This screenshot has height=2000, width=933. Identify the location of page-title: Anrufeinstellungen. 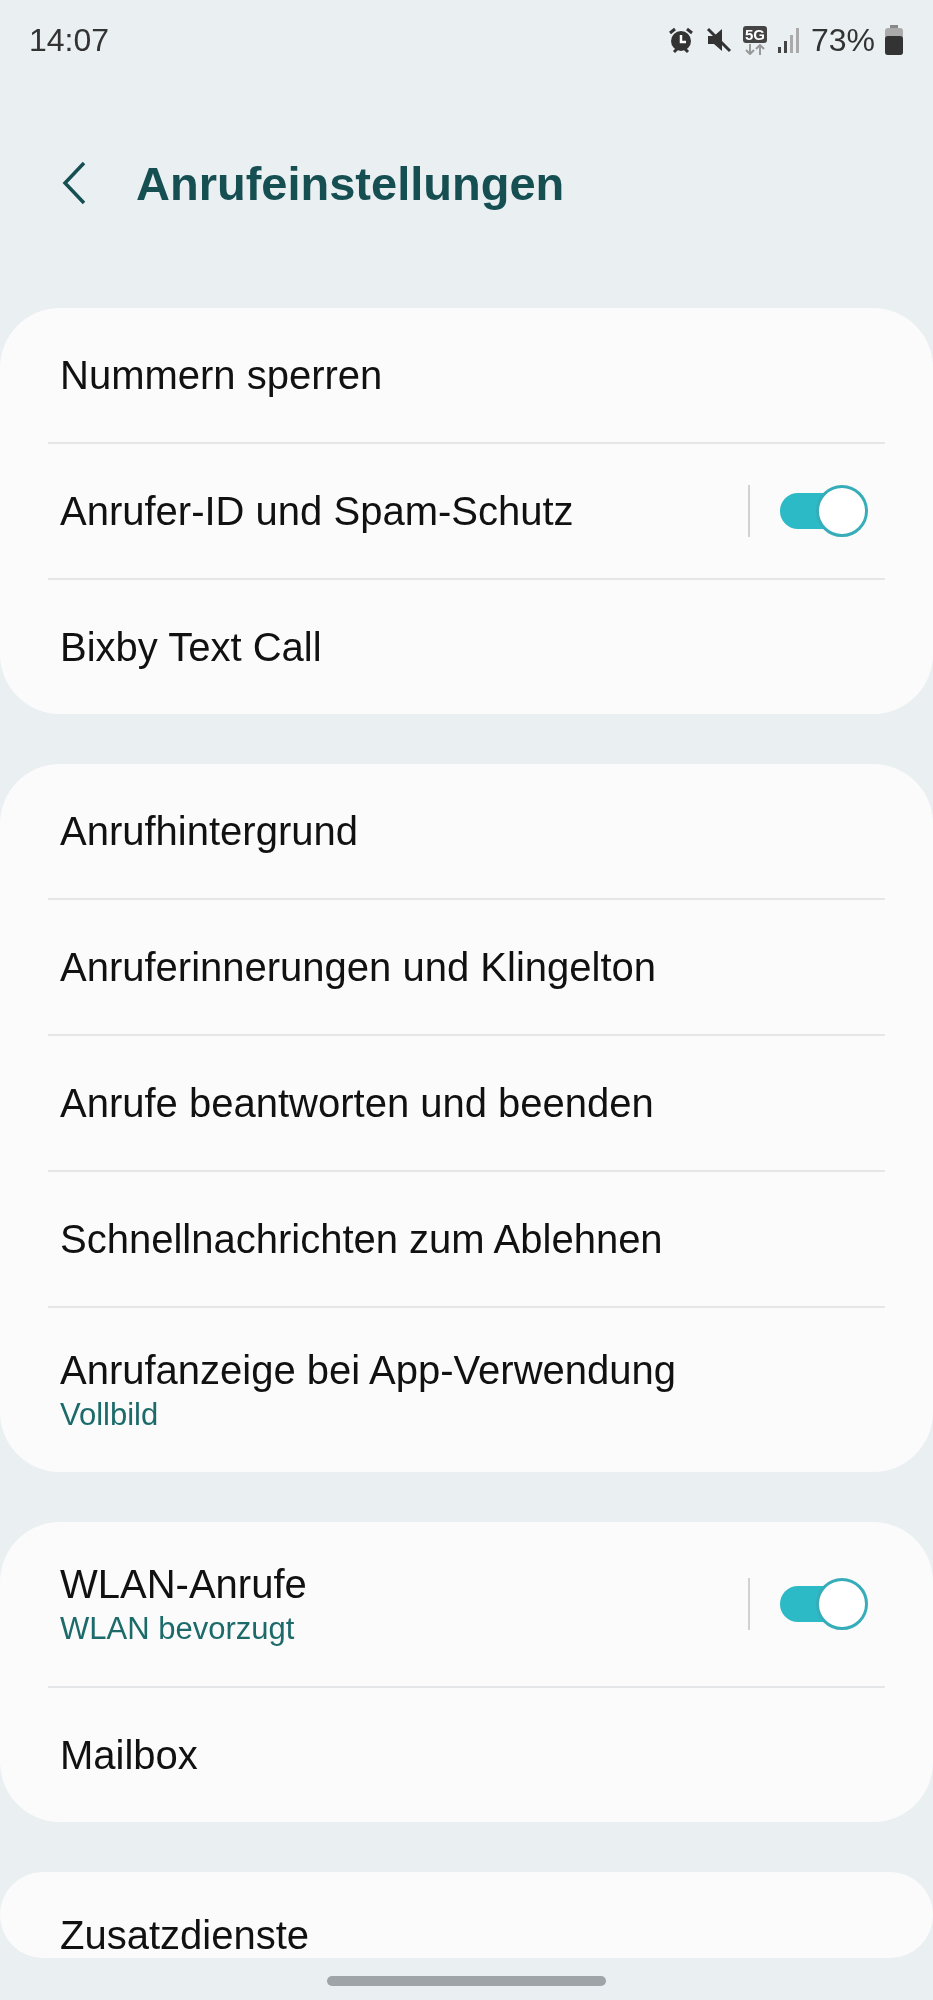
(350, 183).